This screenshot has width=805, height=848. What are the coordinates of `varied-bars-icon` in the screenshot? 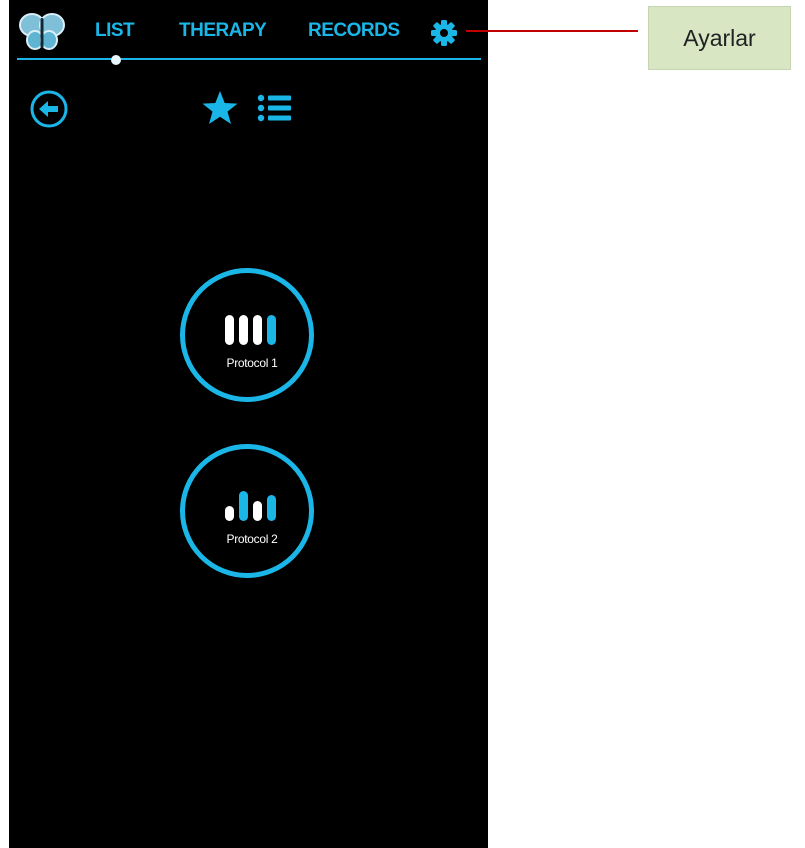 It's located at (250, 506).